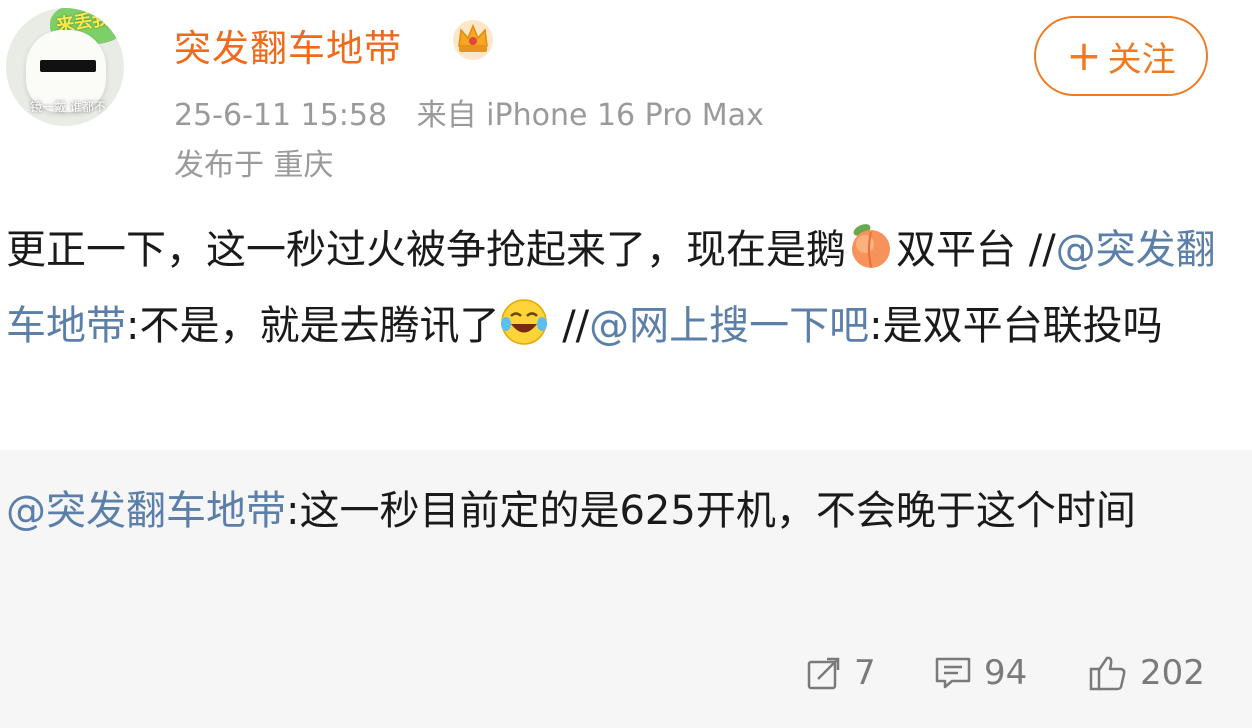 The height and width of the screenshot is (728, 1252). I want to click on like-count: 202, so click(1172, 673).